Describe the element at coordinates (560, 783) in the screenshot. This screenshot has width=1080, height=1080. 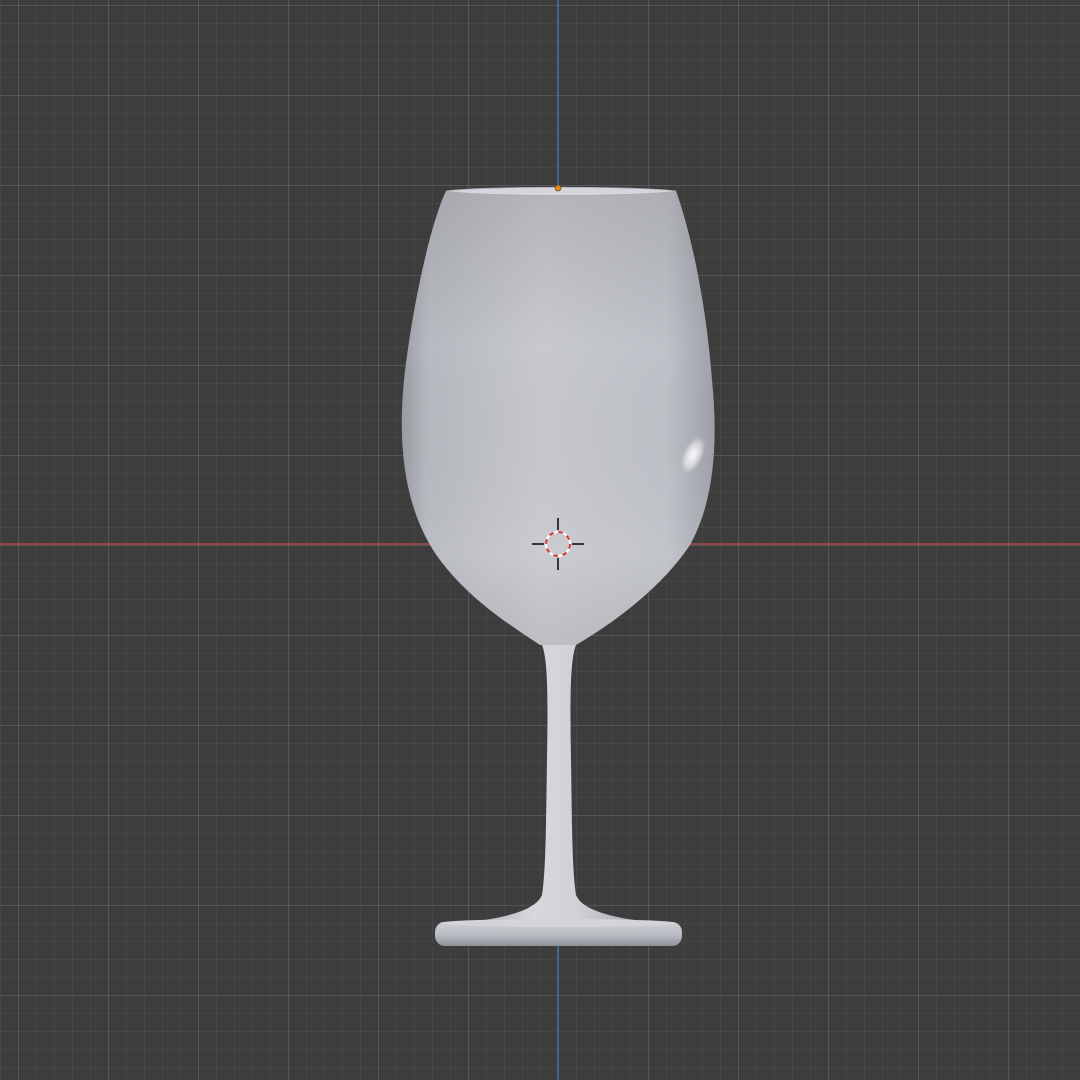
I see `glass-stem` at that location.